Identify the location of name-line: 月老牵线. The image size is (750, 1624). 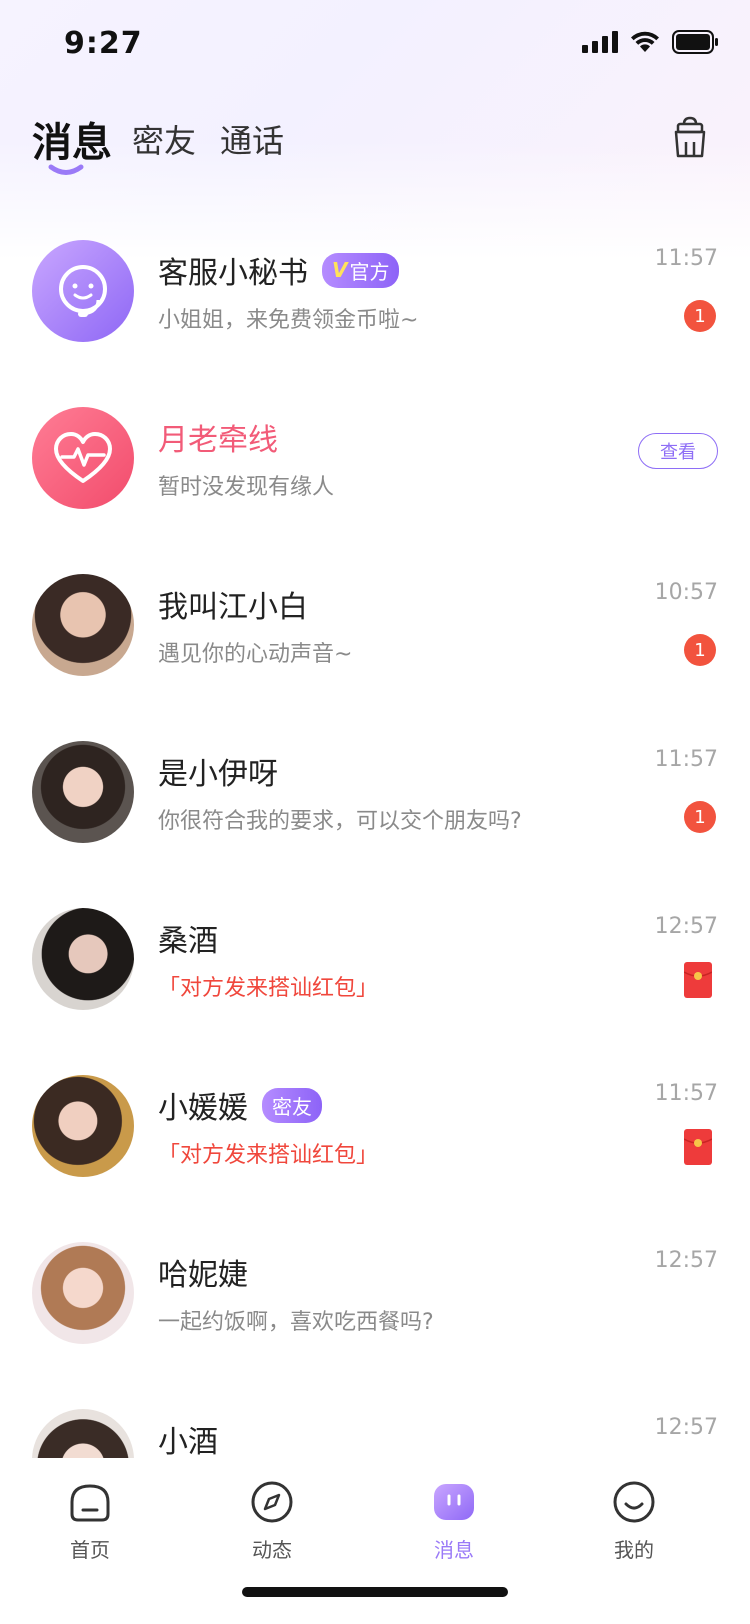
(218, 437).